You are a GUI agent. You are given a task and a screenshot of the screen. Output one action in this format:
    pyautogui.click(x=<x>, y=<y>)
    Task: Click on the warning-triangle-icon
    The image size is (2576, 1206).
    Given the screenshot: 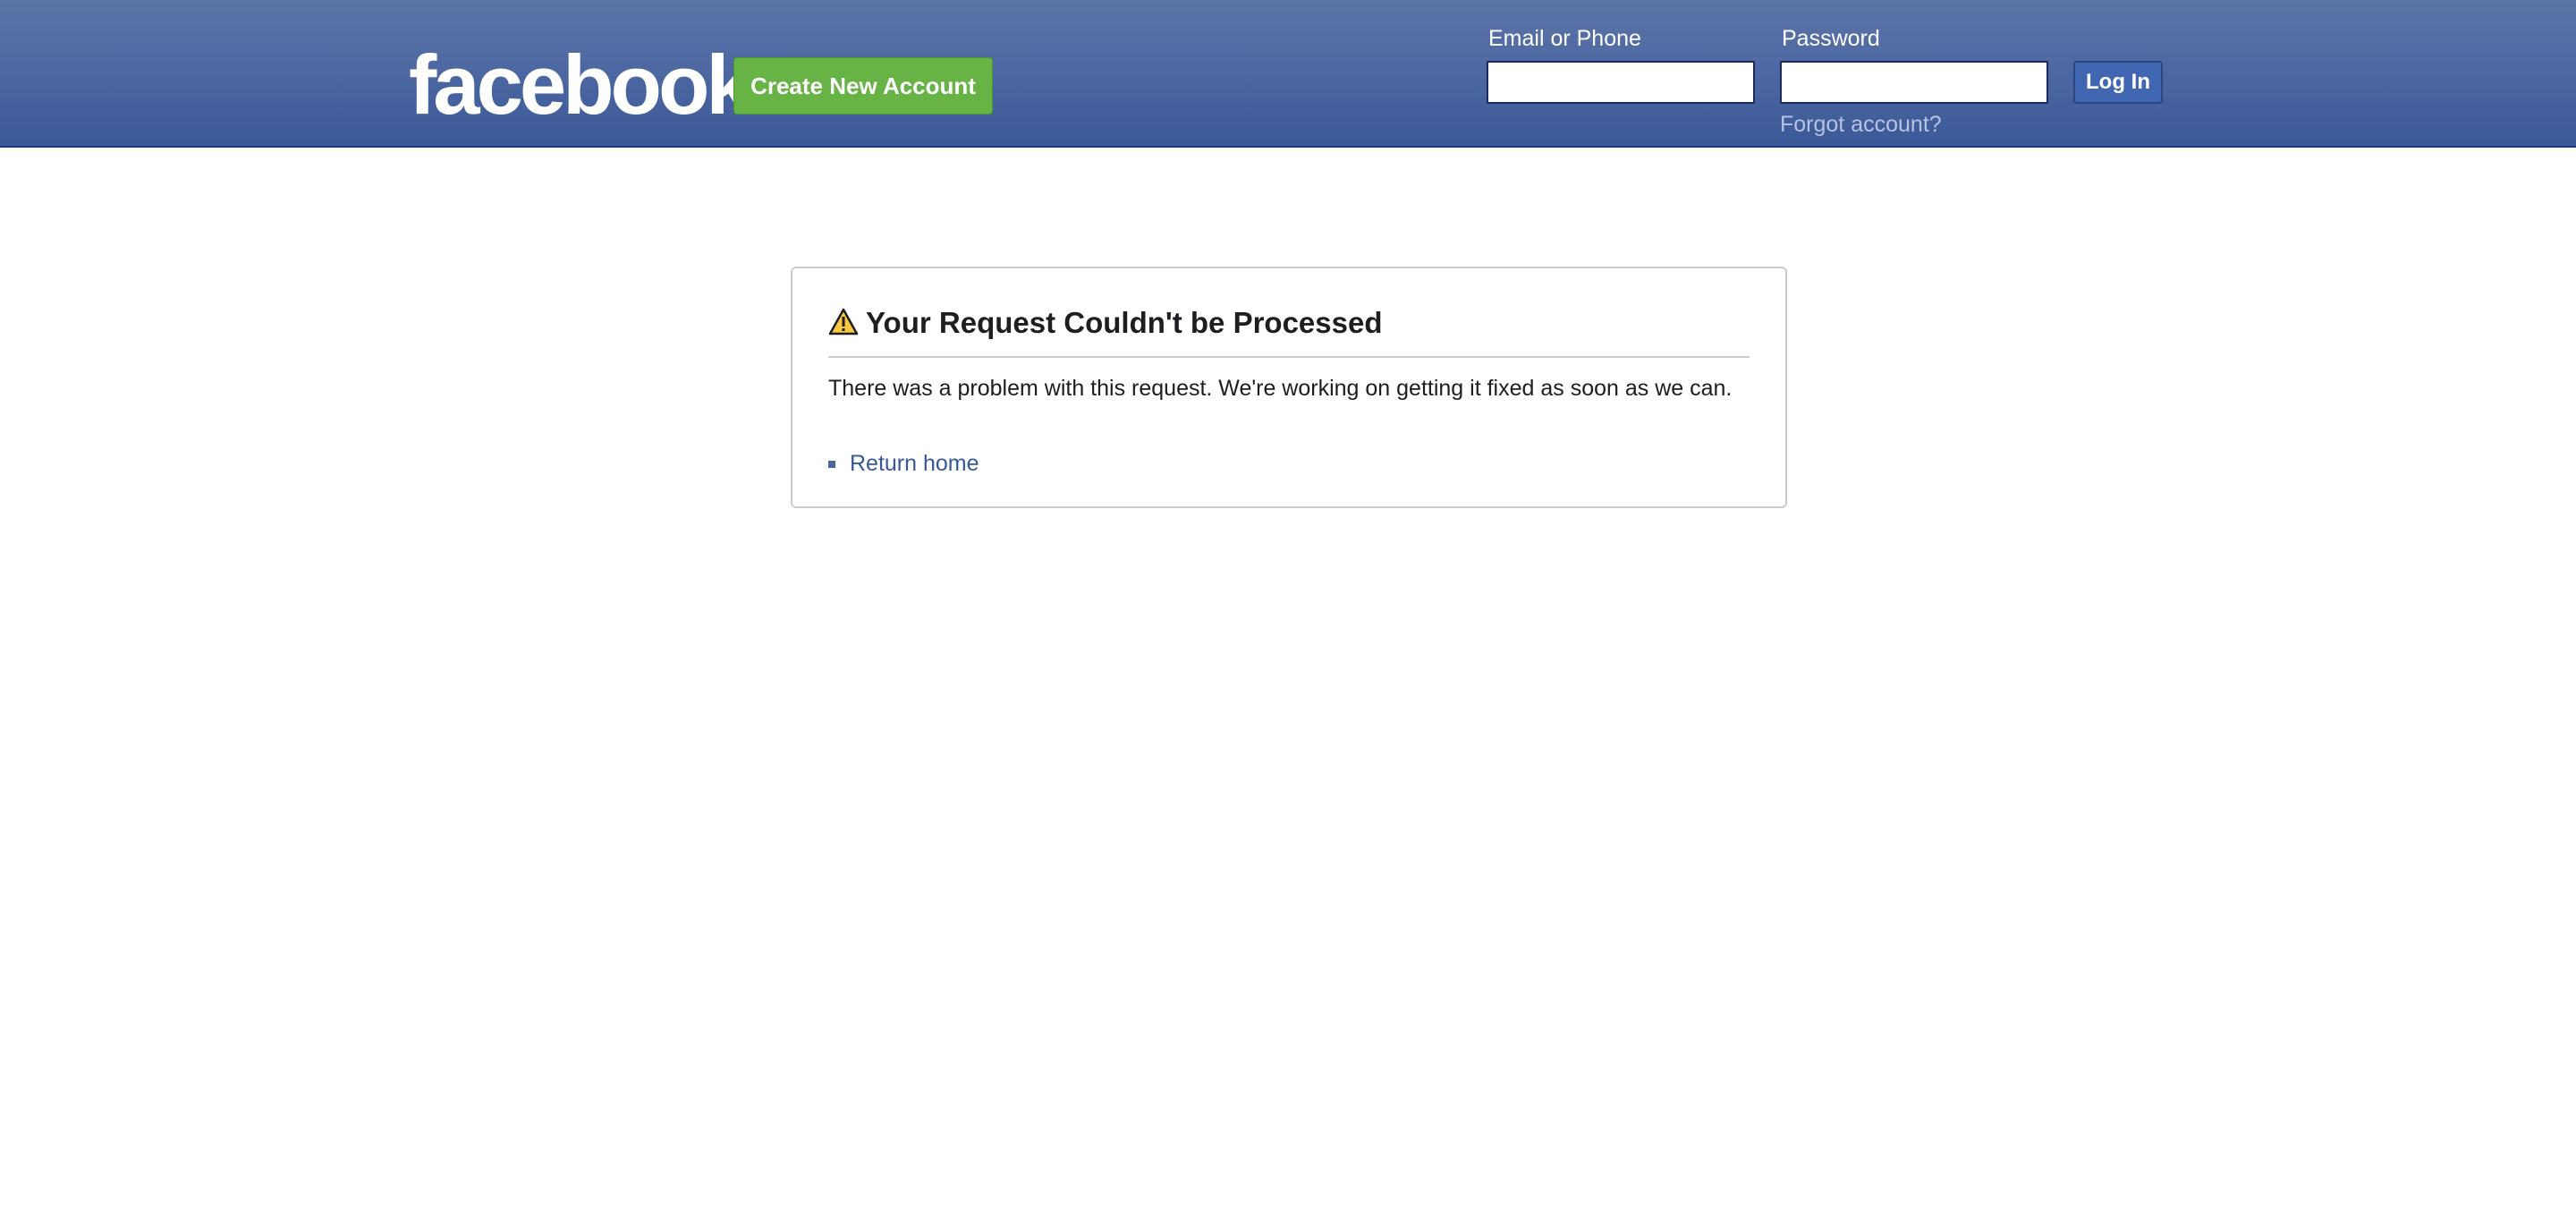 What is the action you would take?
    pyautogui.click(x=843, y=321)
    